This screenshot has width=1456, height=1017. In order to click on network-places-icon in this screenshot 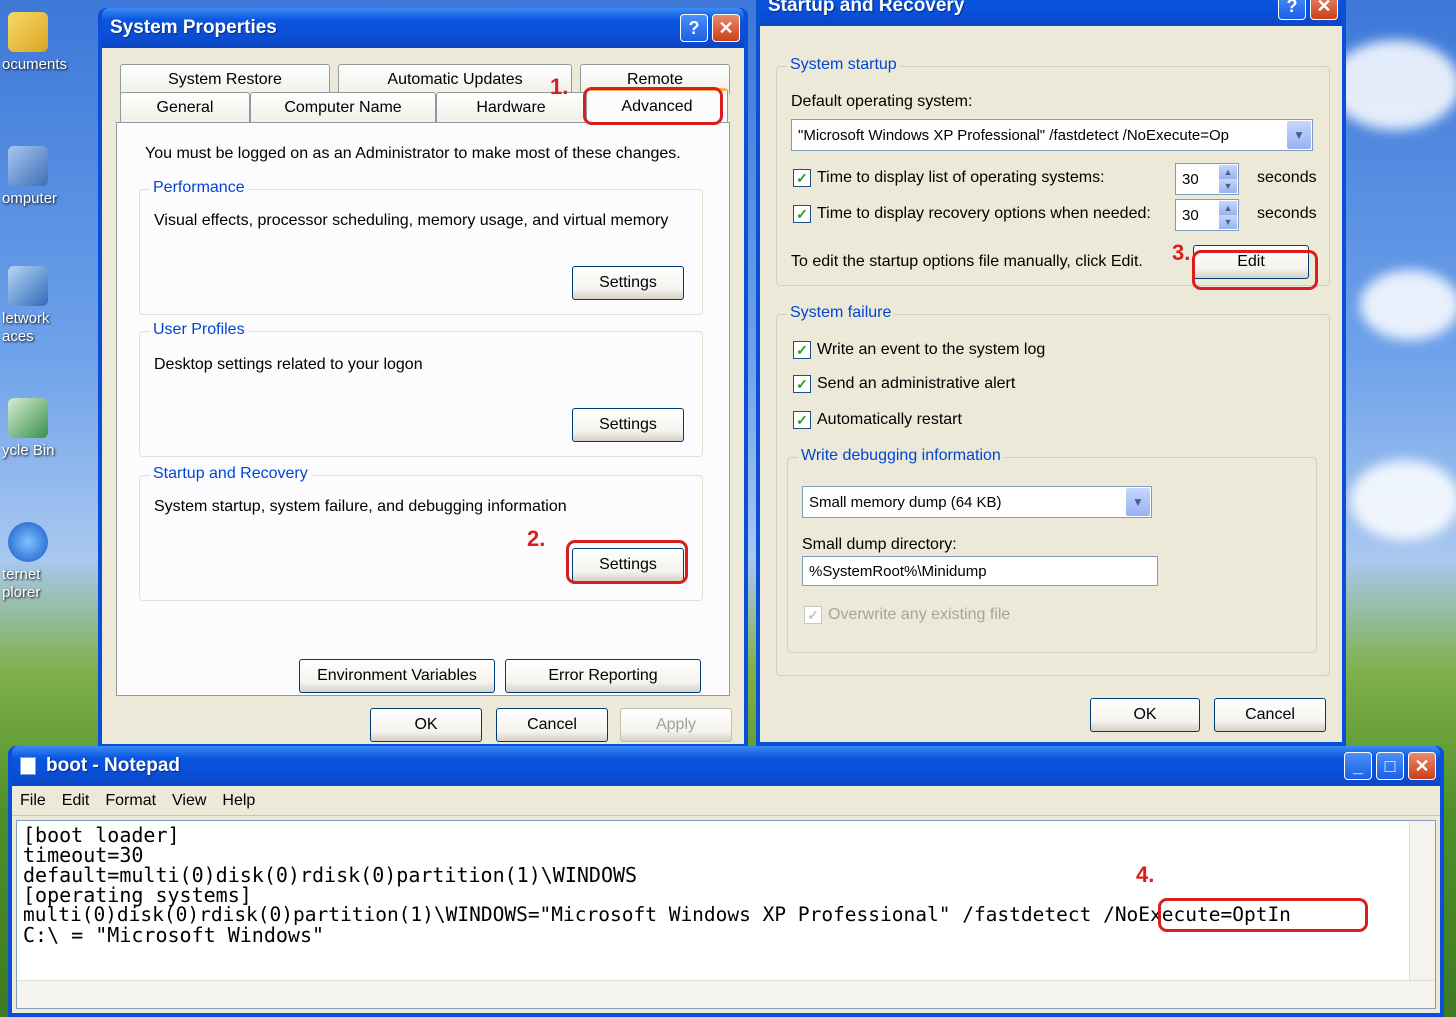, I will do `click(28, 286)`.